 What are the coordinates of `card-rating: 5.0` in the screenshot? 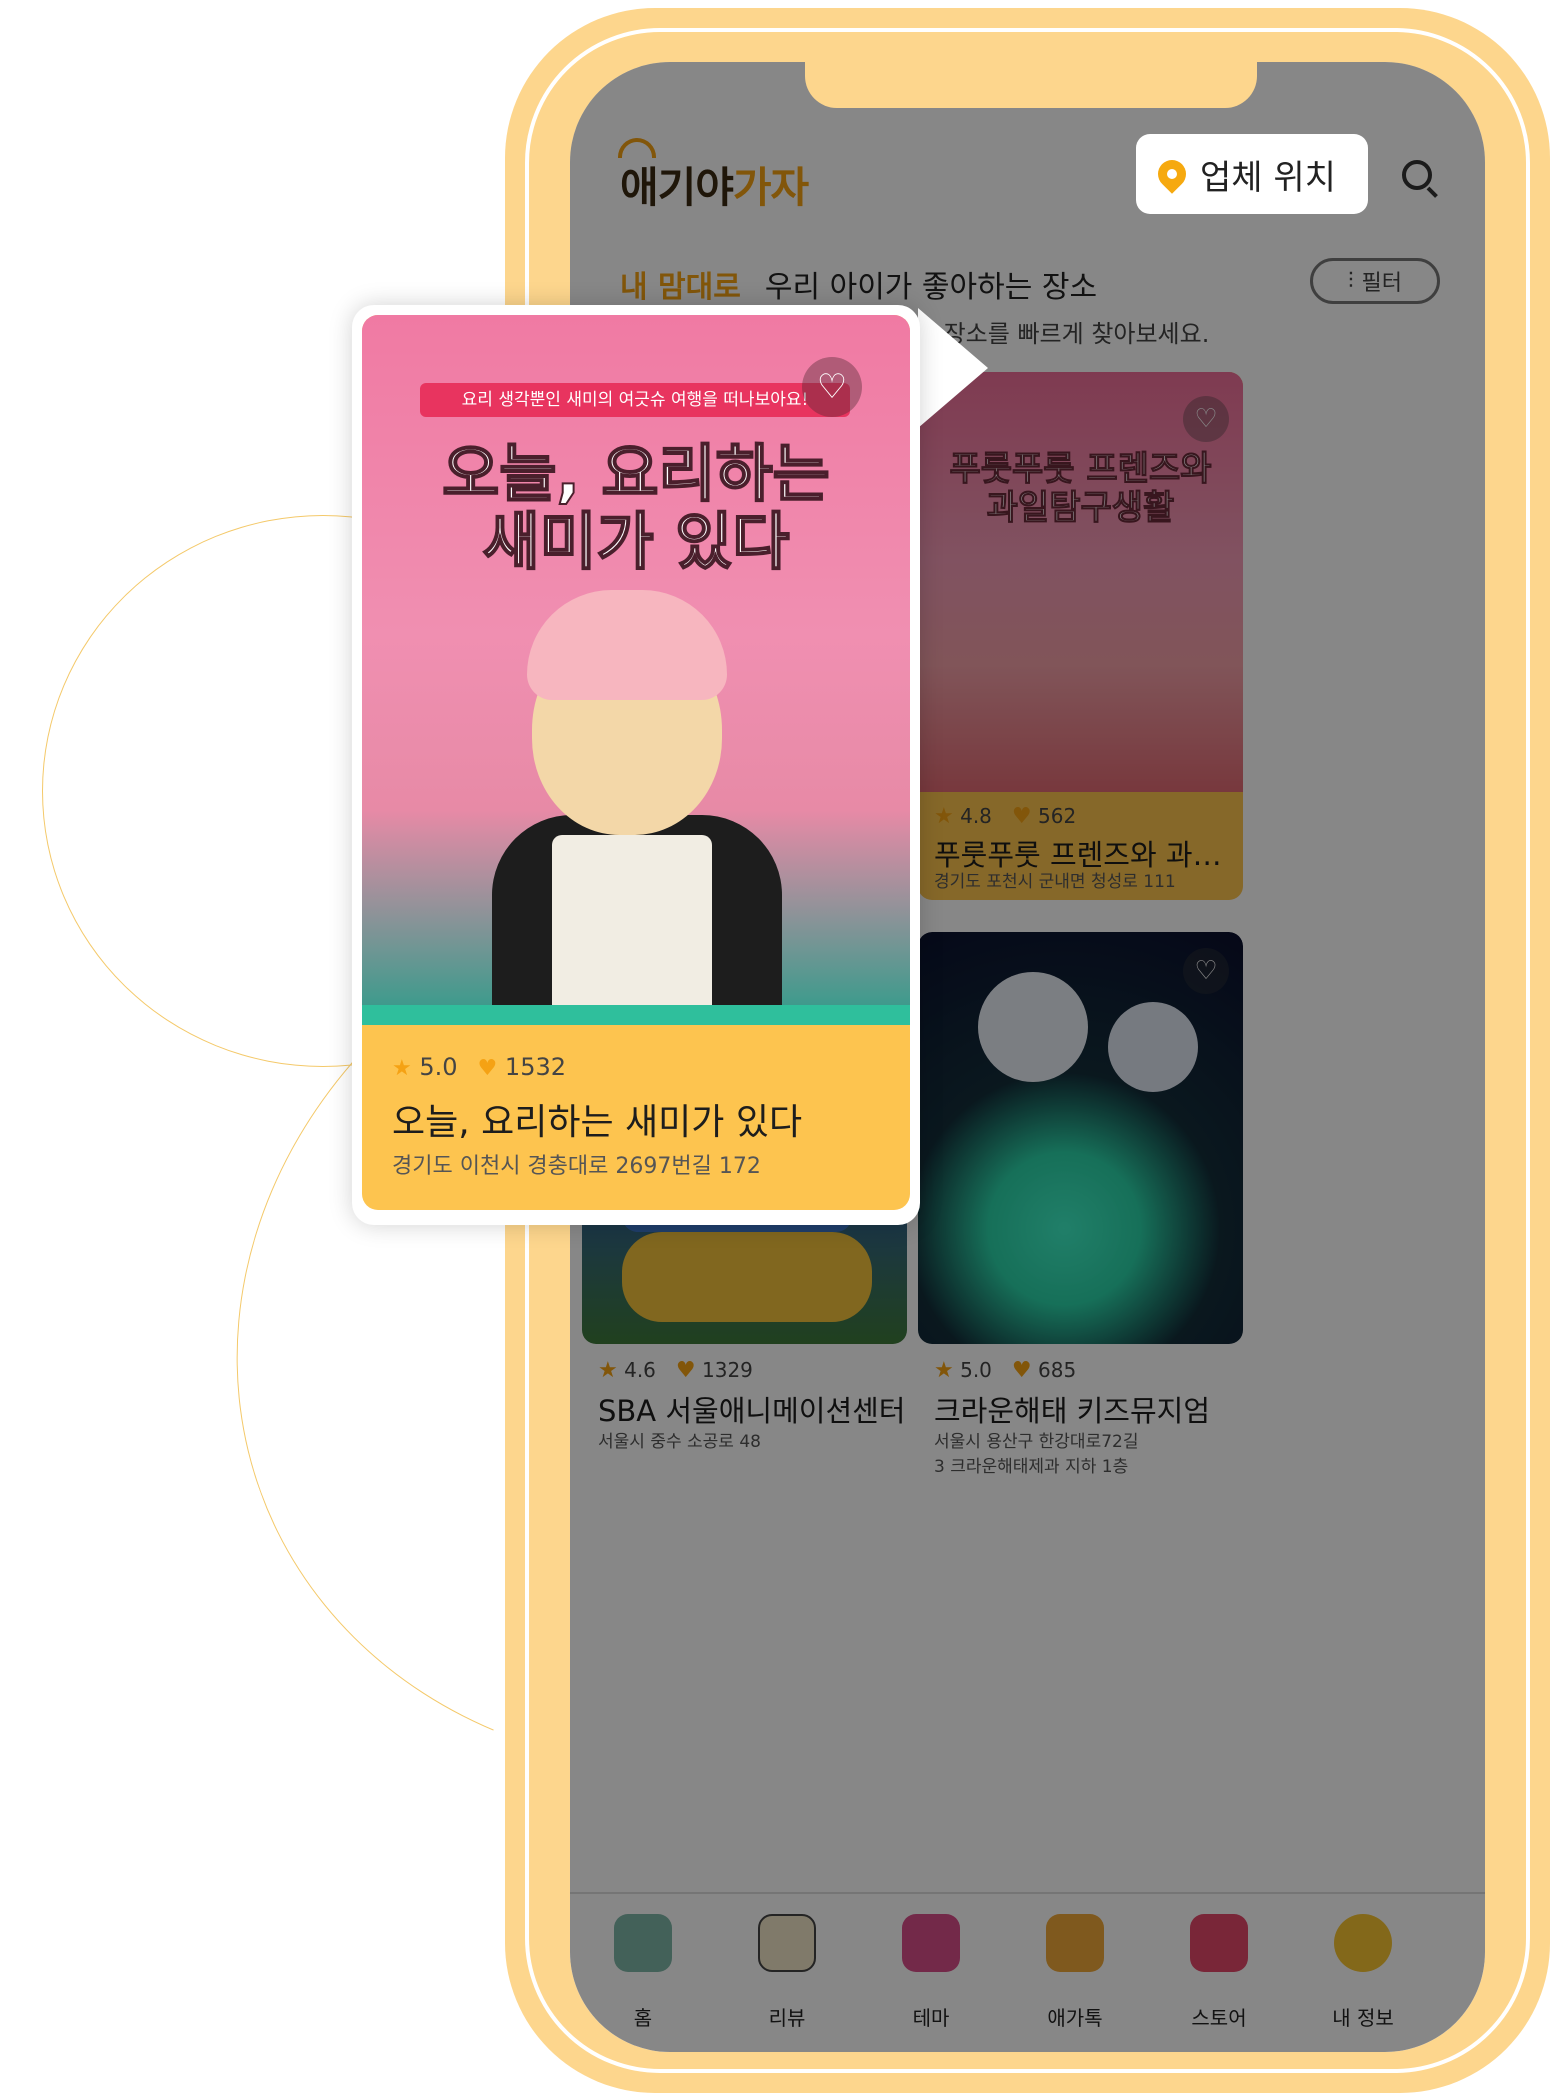 It's located at (976, 1370).